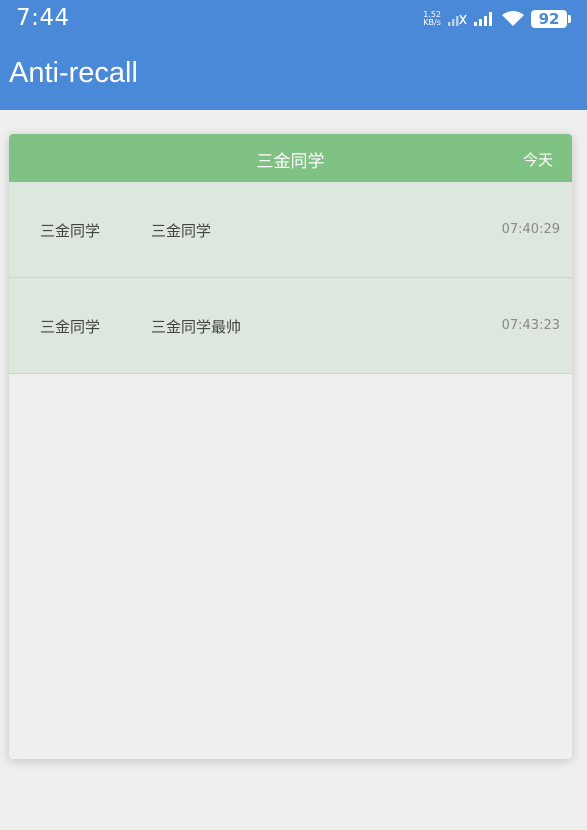 This screenshot has width=587, height=830. I want to click on conversation-title: 三金同学, so click(290, 162).